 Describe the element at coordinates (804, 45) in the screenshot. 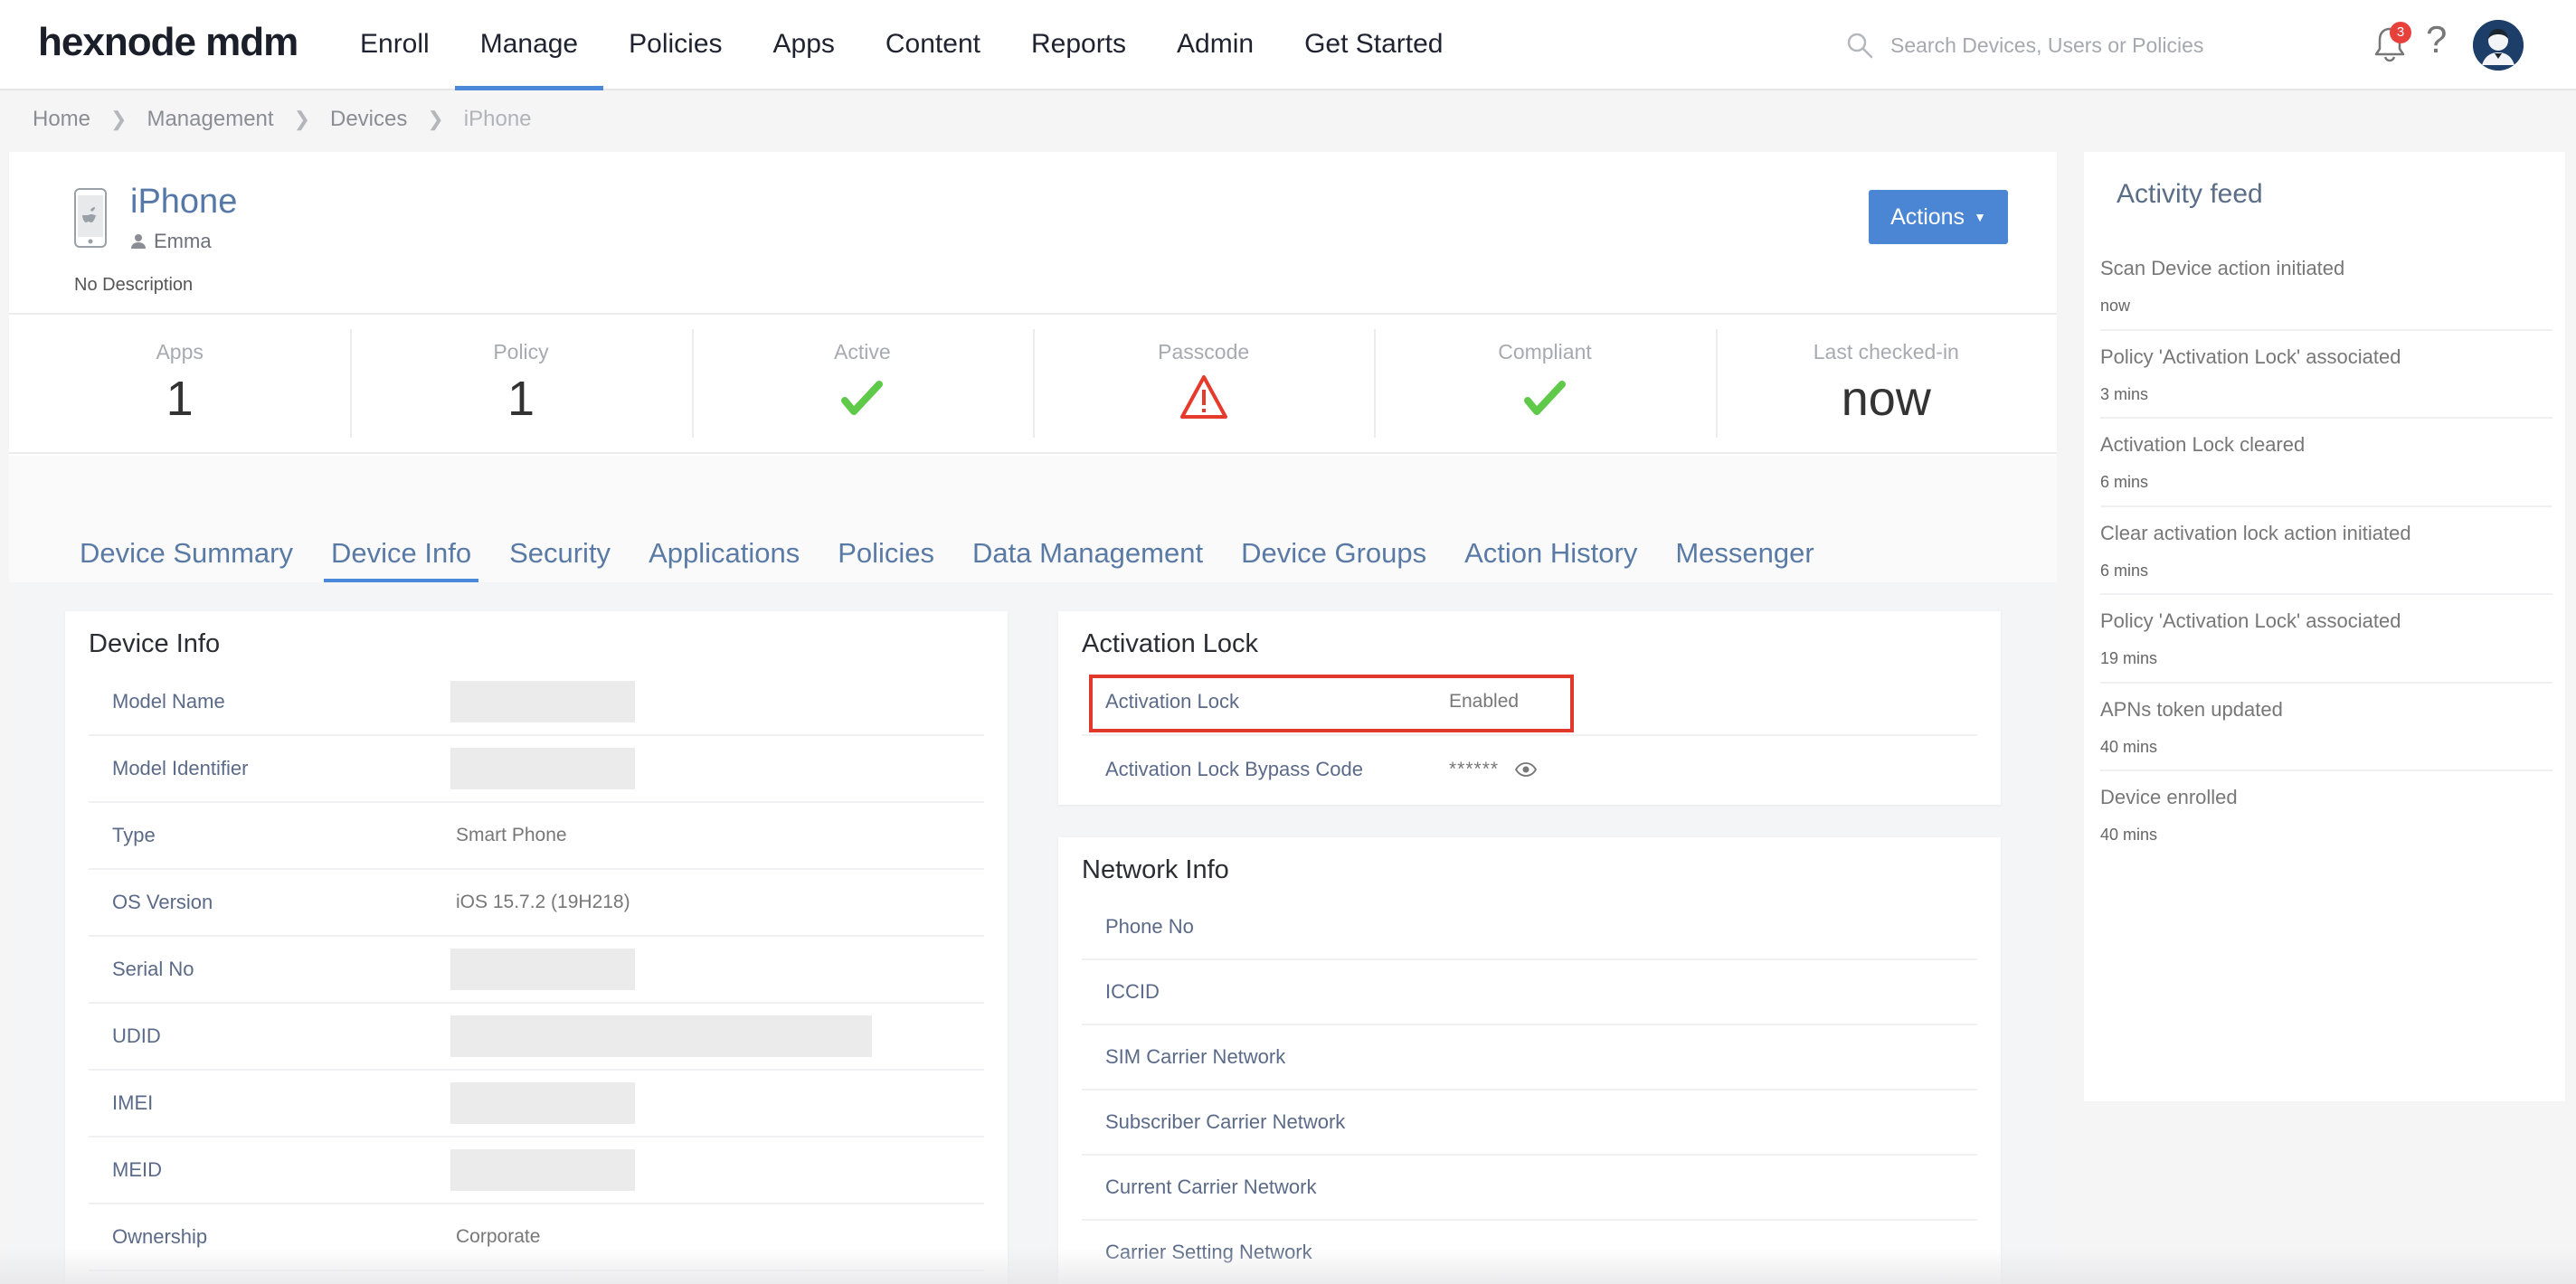

I see `nav-apps: Apps` at that location.